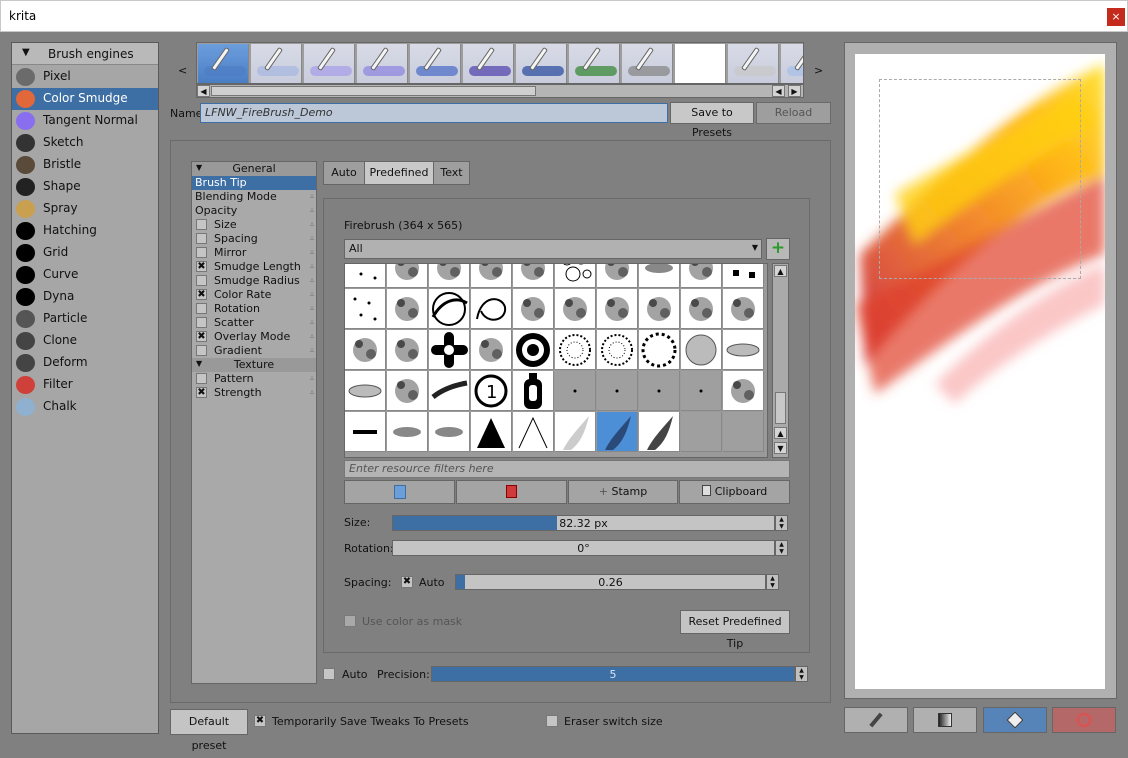 The height and width of the screenshot is (758, 1128). What do you see at coordinates (583, 548) in the screenshot?
I see `rotation-slider: 0°` at bounding box center [583, 548].